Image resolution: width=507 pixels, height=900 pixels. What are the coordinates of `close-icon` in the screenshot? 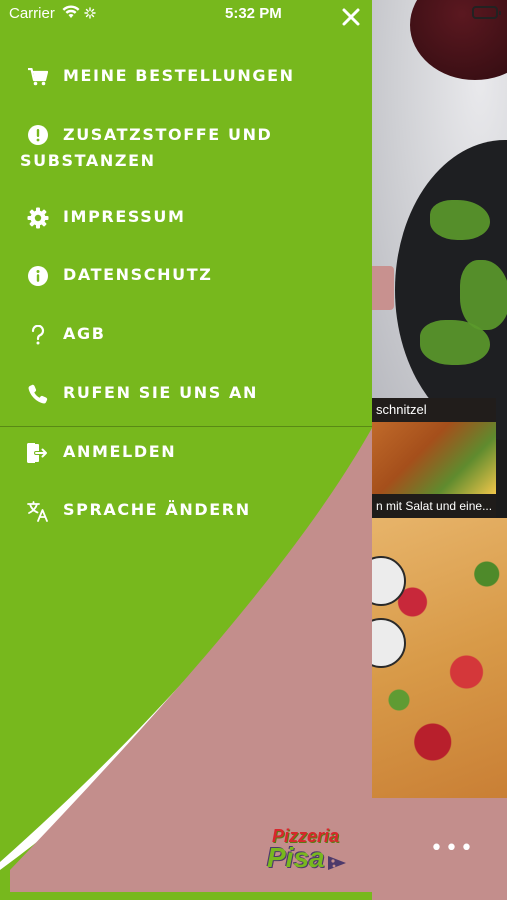 It's located at (351, 17).